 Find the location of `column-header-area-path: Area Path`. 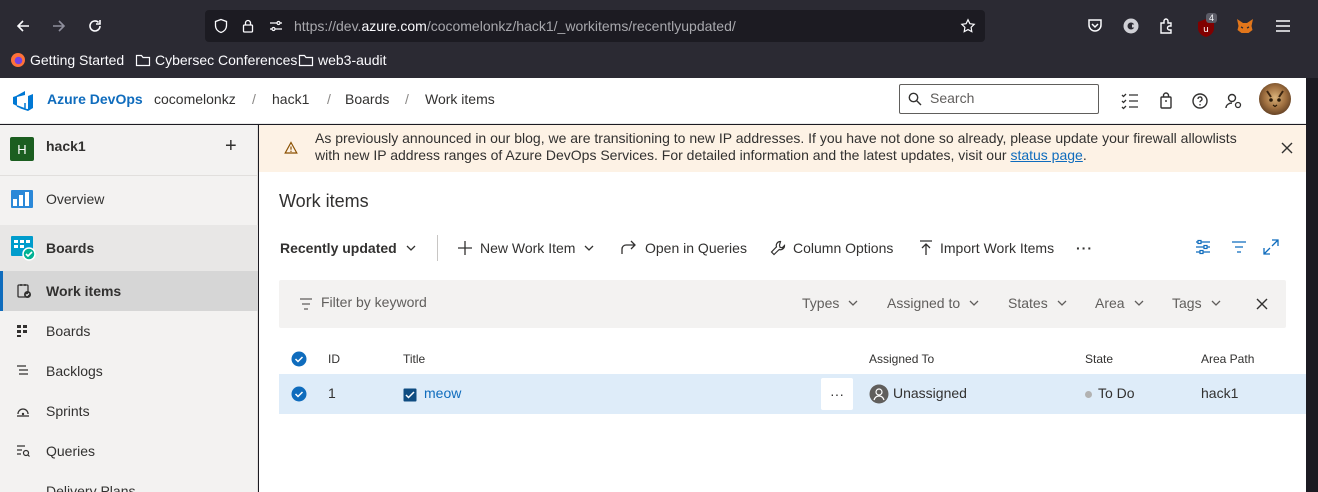

column-header-area-path: Area Path is located at coordinates (1227, 359).